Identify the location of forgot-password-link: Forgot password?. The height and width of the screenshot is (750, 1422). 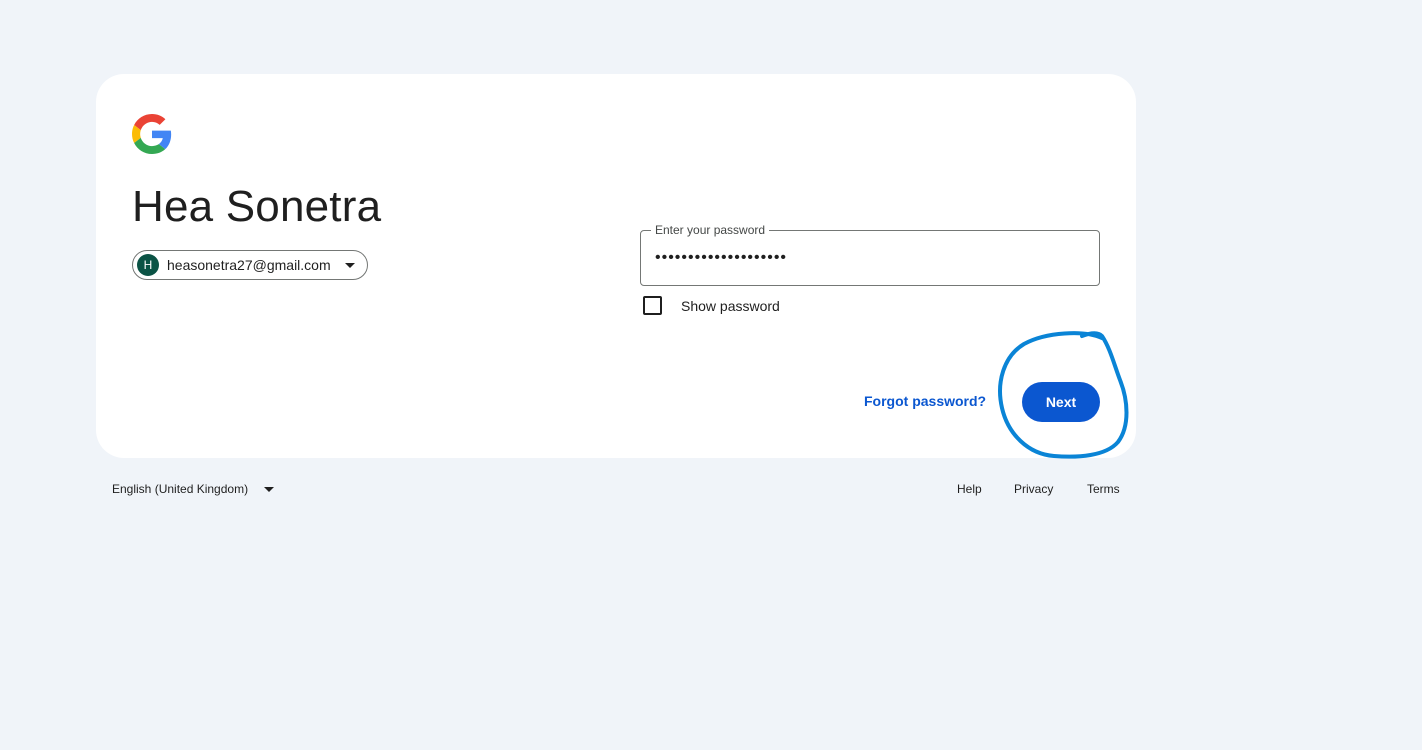
(925, 401).